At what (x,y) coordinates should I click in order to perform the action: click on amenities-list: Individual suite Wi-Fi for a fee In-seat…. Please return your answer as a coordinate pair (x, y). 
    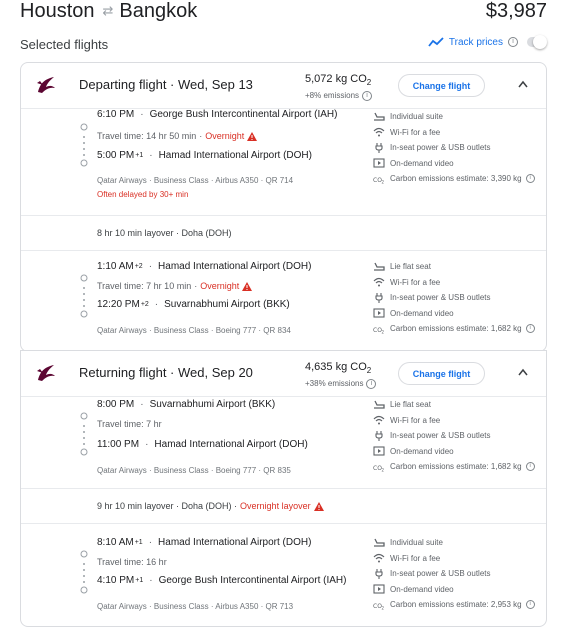
    Looking at the image, I should click on (458, 574).